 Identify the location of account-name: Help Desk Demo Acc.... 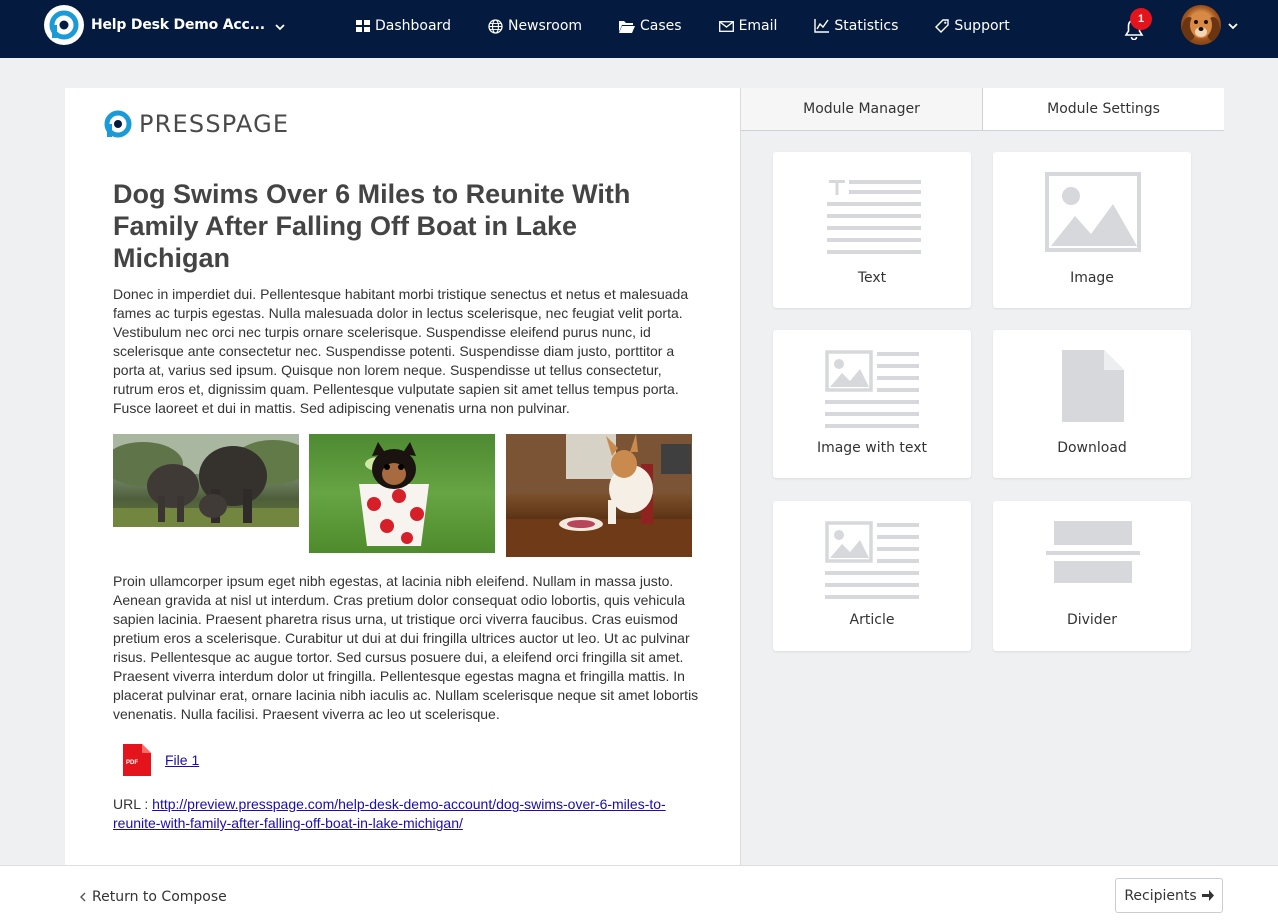
(178, 25).